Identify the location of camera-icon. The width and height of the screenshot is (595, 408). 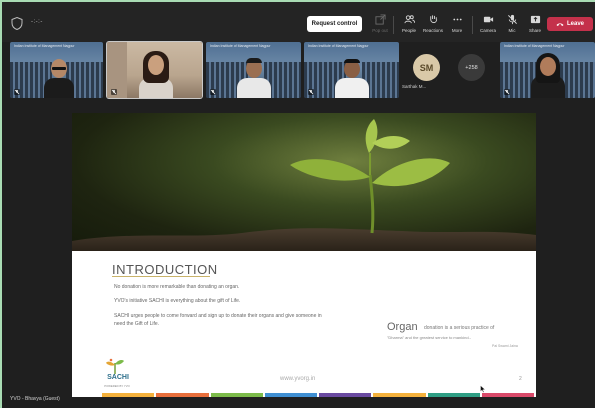
(488, 19).